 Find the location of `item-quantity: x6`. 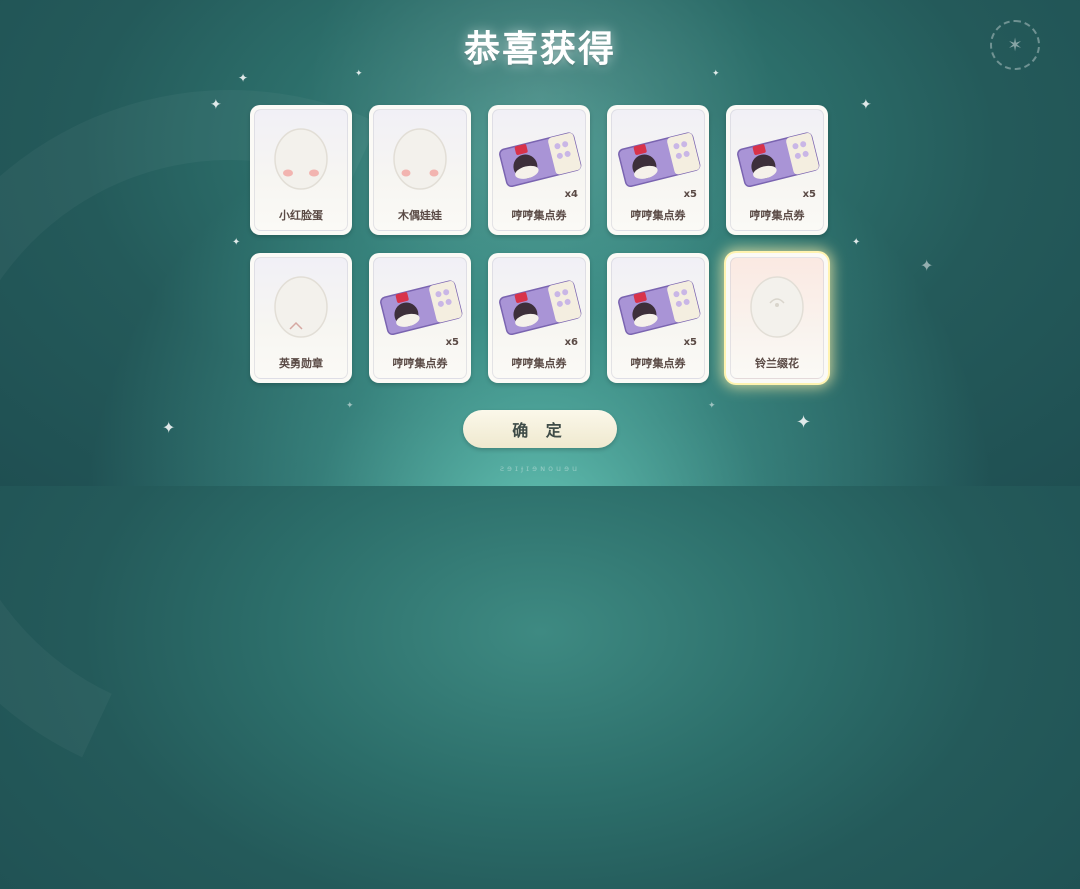

item-quantity: x6 is located at coordinates (571, 342).